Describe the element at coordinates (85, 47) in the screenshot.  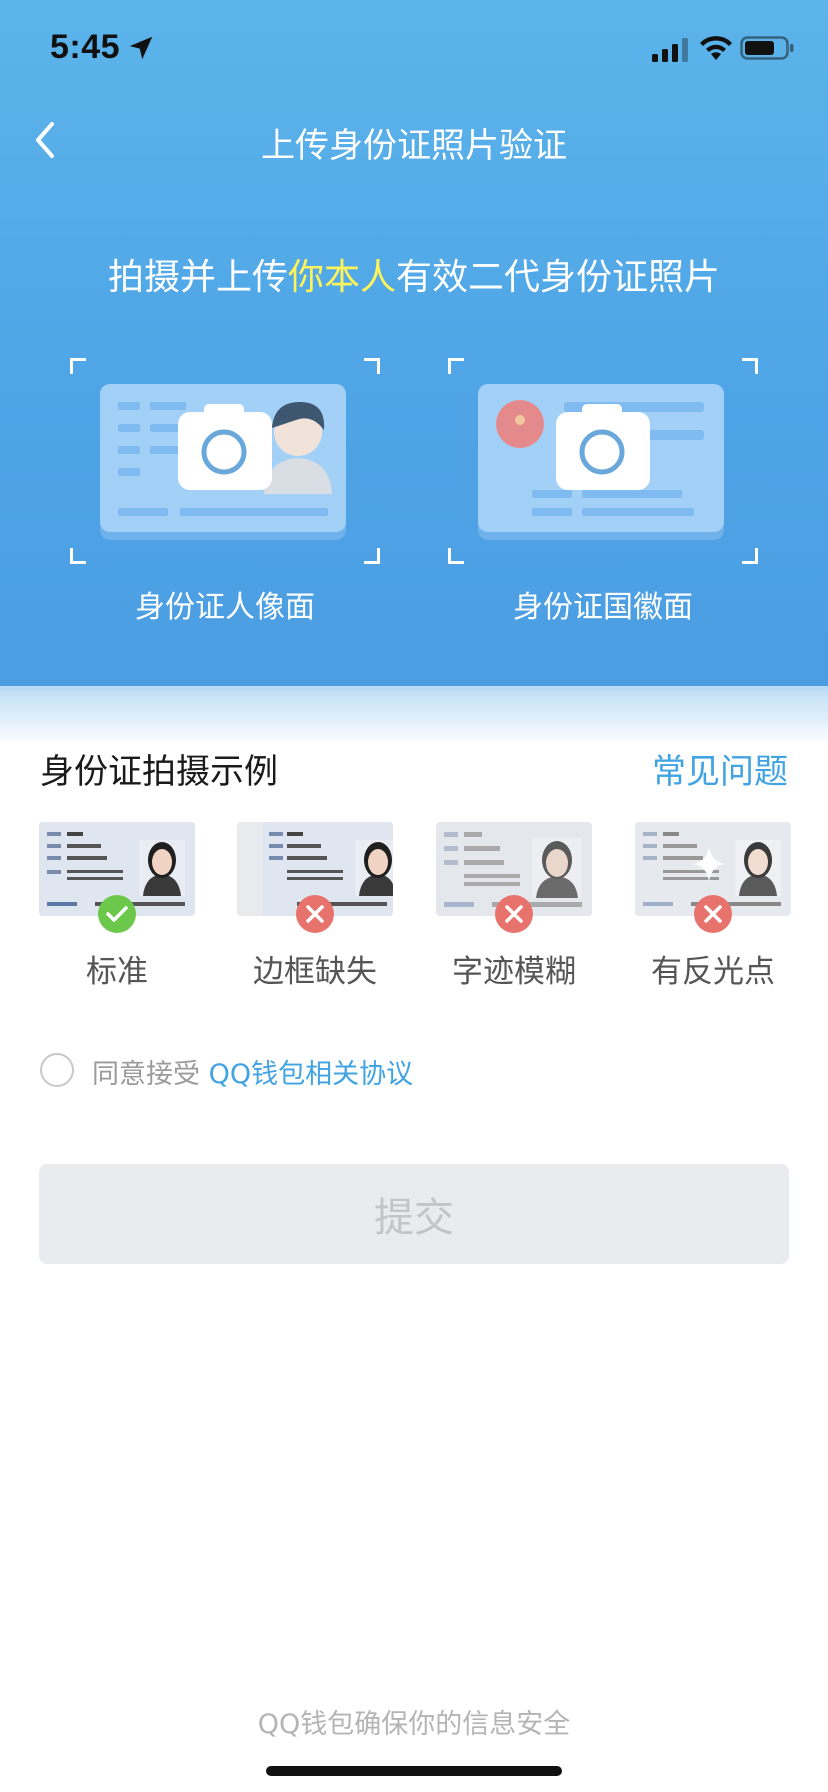
I see `status-time: 5:45` at that location.